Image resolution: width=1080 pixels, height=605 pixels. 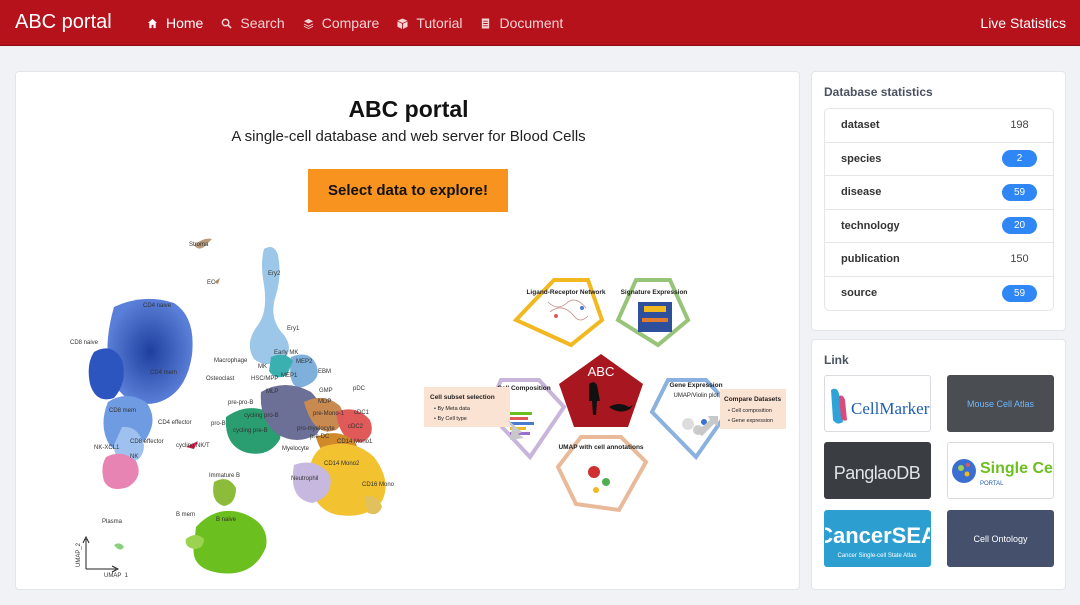 I want to click on umap-cell-label: Osteoclast, so click(x=220, y=379).